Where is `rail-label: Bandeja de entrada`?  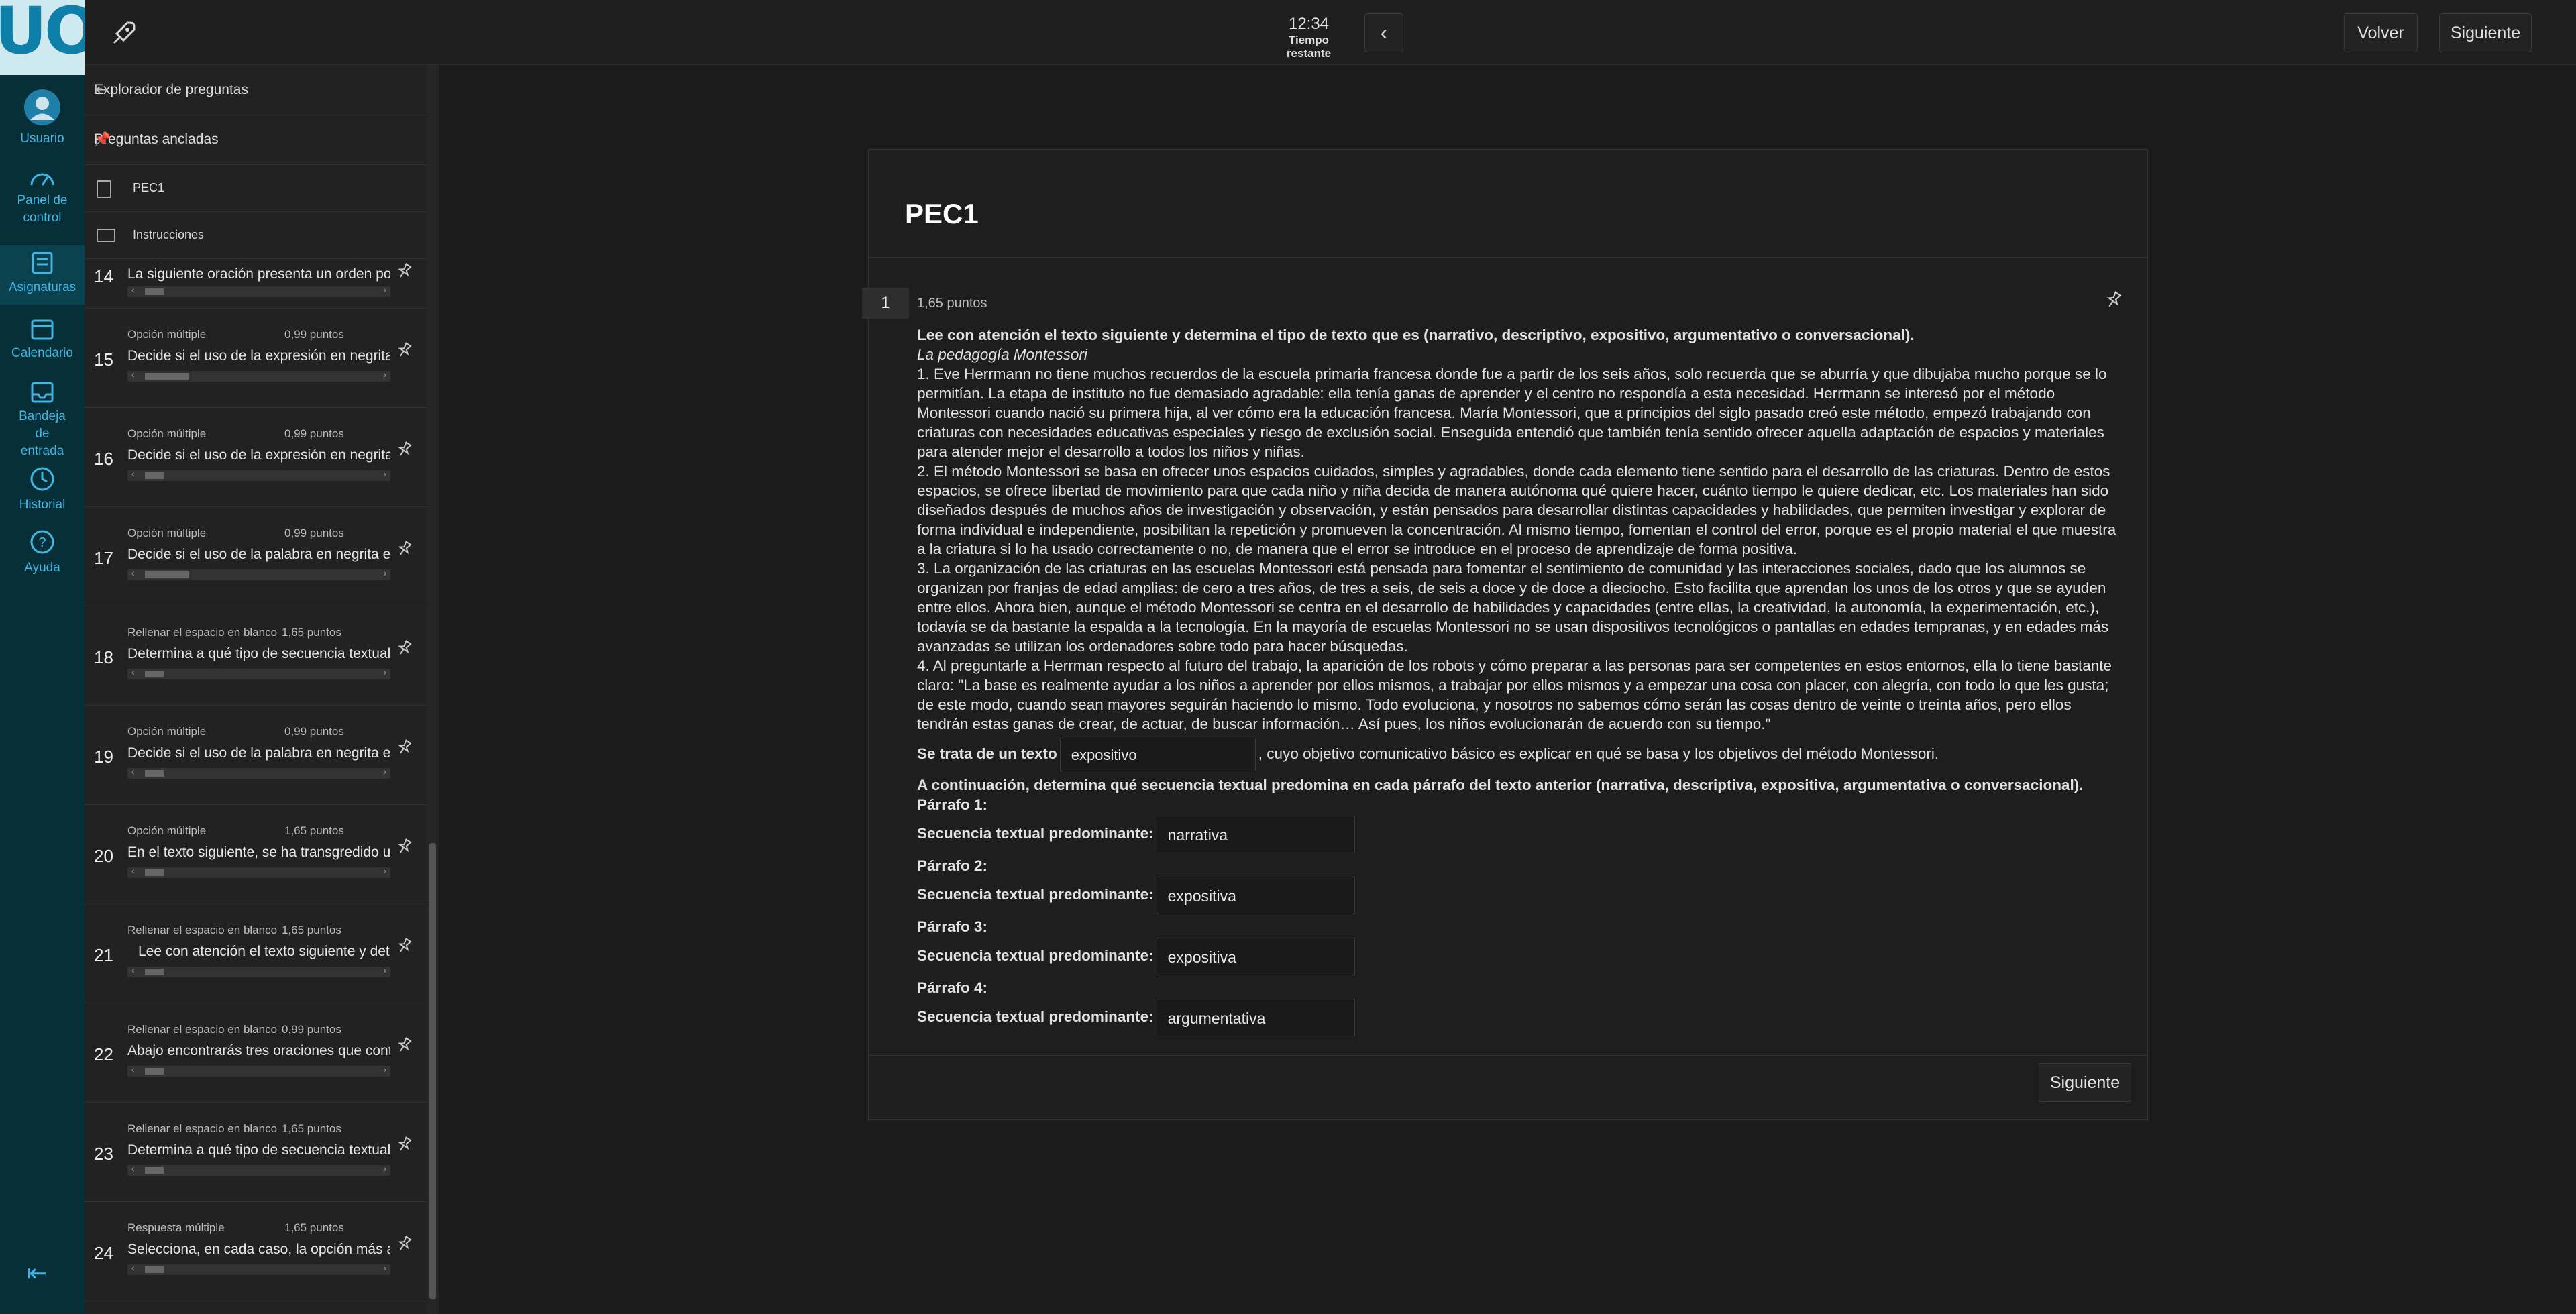
rail-label: Bandeja de entrada is located at coordinates (42, 433).